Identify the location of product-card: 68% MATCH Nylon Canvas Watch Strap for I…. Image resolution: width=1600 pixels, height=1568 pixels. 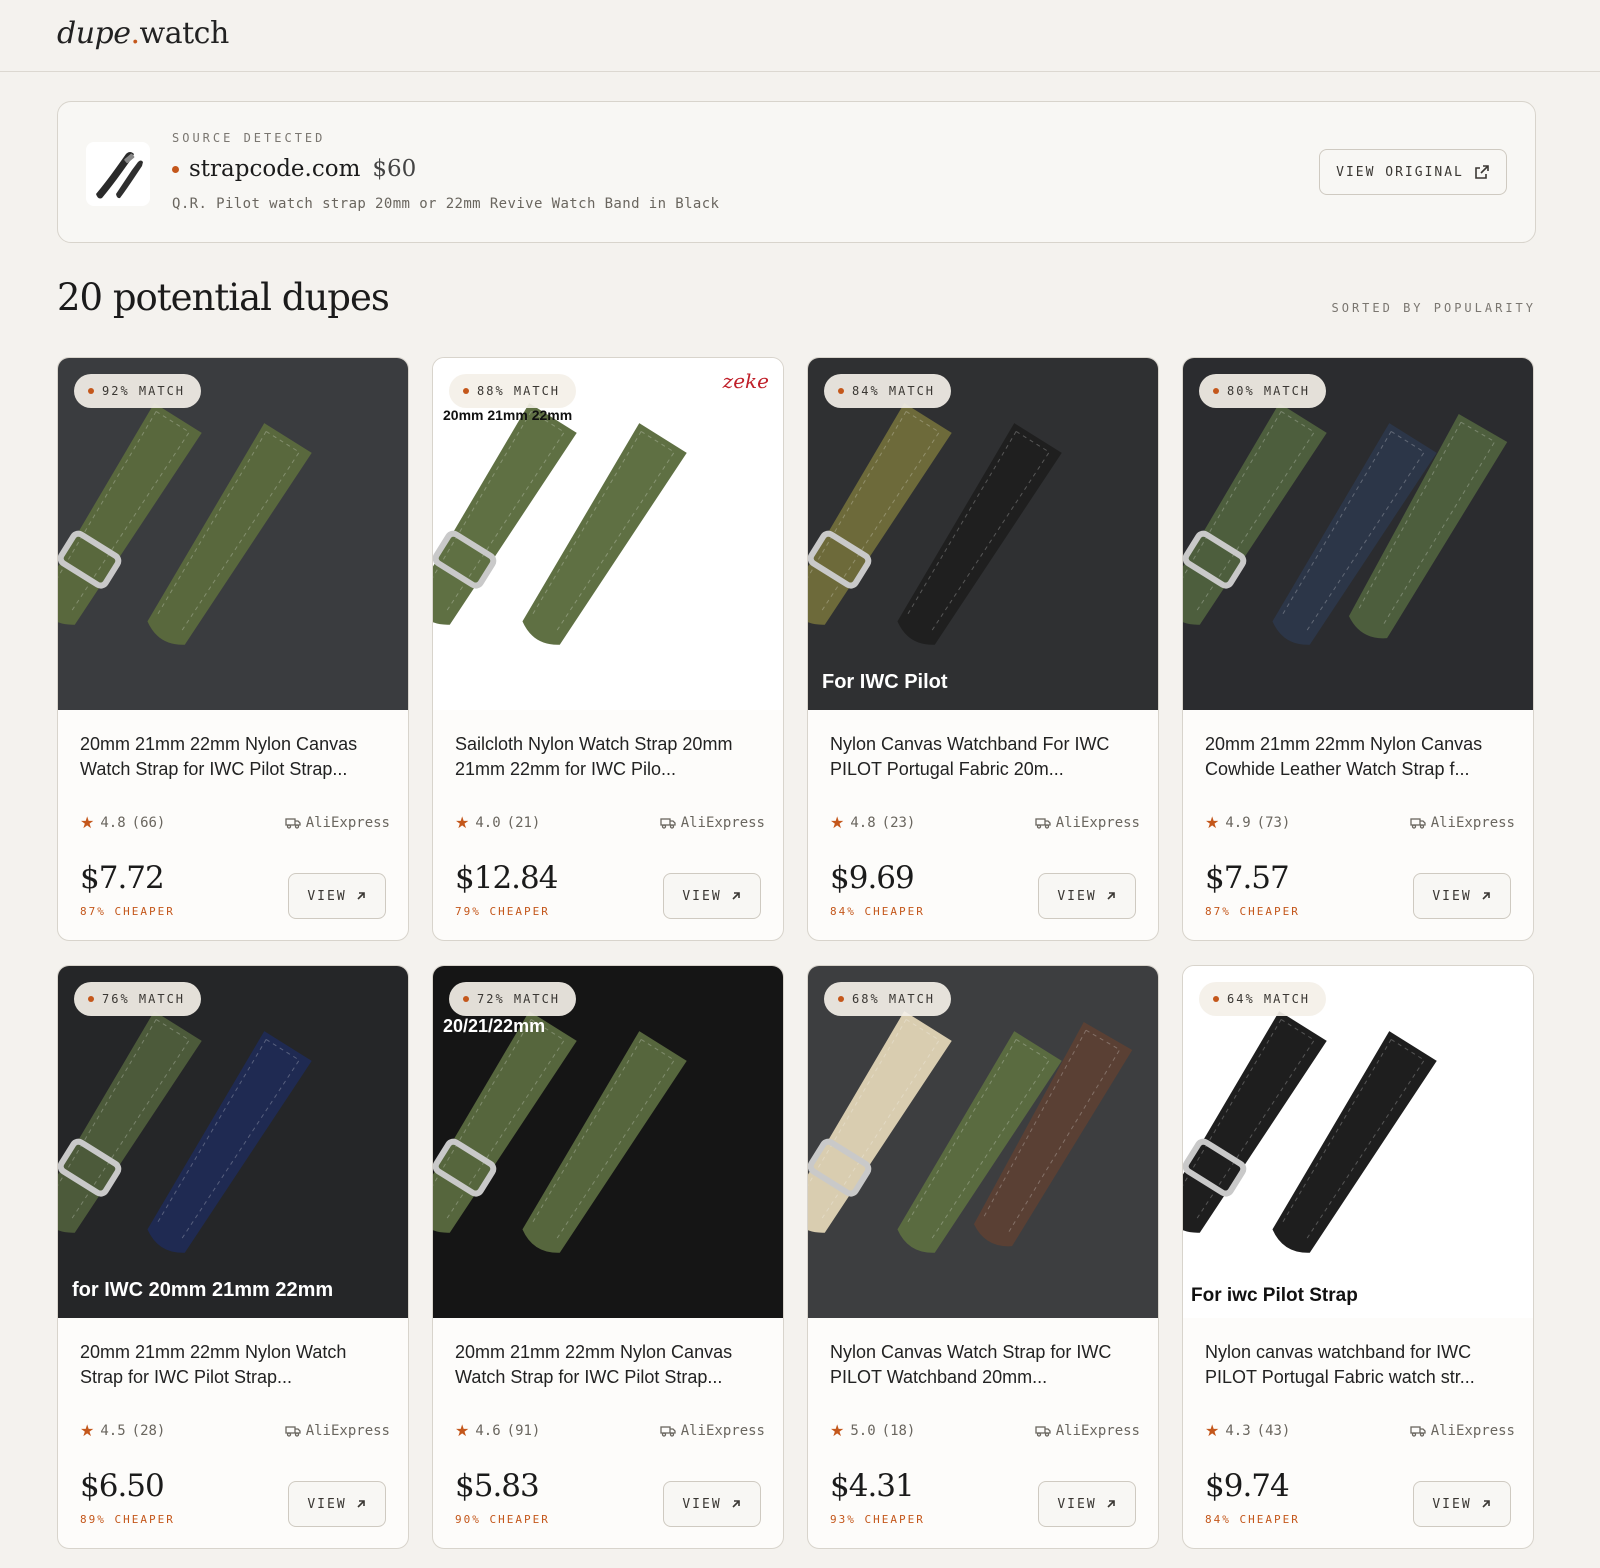
(983, 1257).